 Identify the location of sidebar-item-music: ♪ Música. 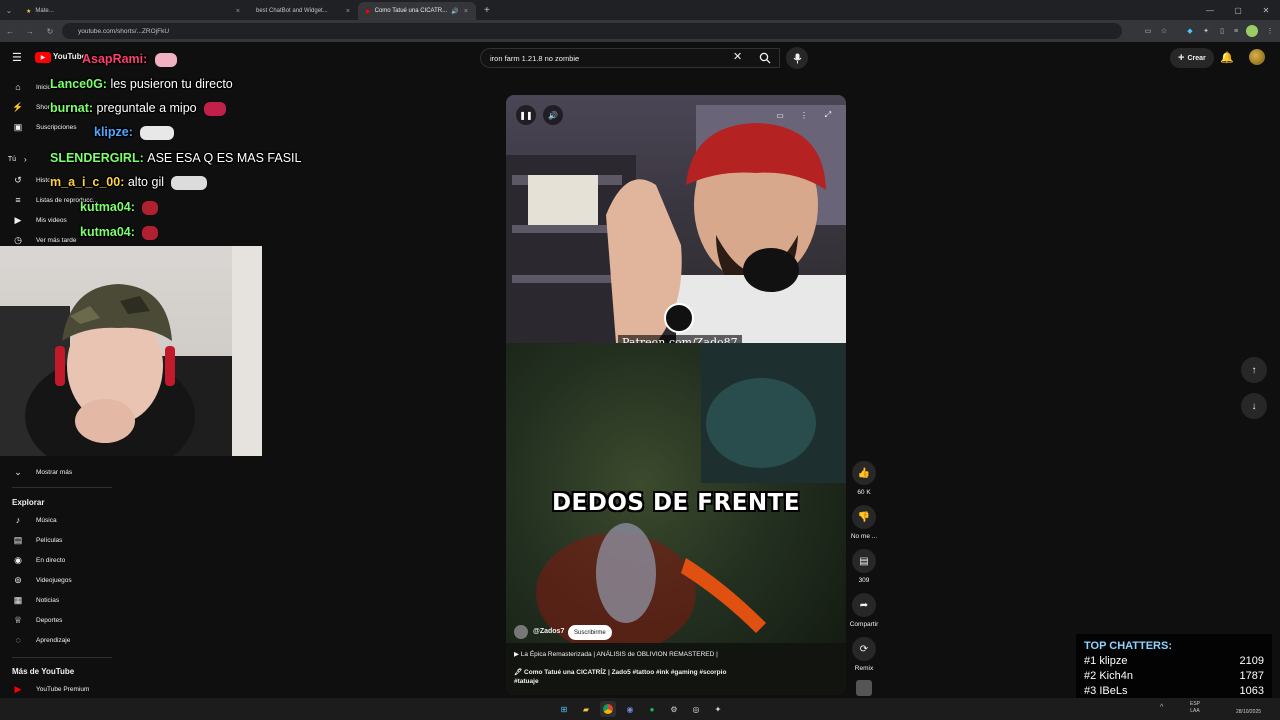
(57, 520).